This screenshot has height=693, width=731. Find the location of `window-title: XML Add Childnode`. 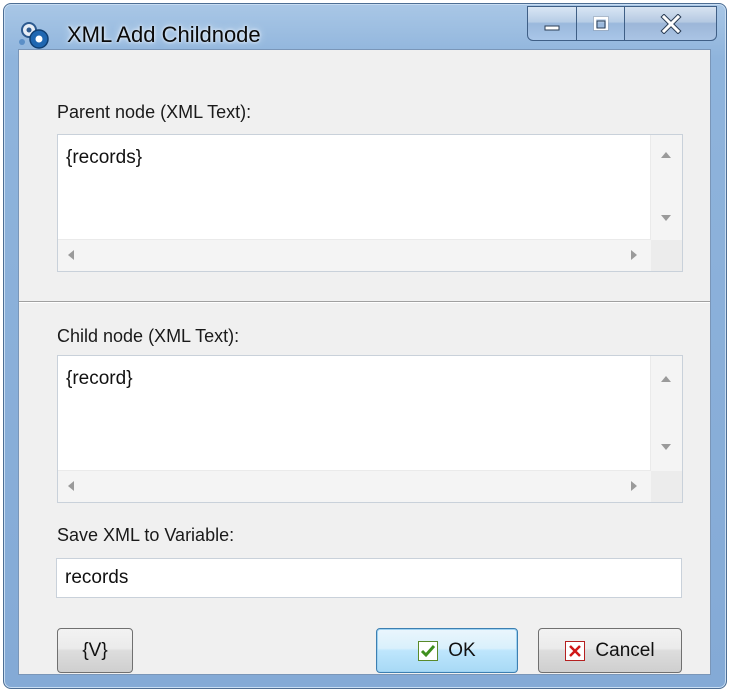

window-title: XML Add Childnode is located at coordinates (164, 34).